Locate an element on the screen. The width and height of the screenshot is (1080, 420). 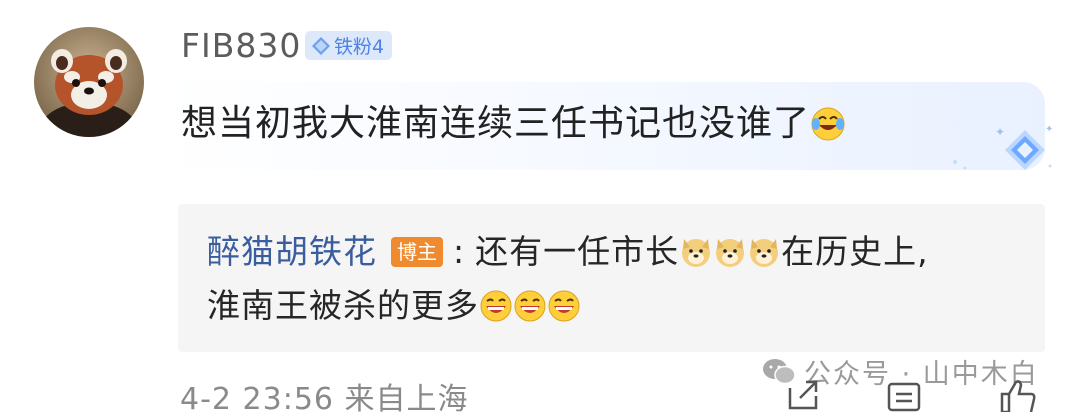
fan-badge-label: 铁粉4 is located at coordinates (359, 47).